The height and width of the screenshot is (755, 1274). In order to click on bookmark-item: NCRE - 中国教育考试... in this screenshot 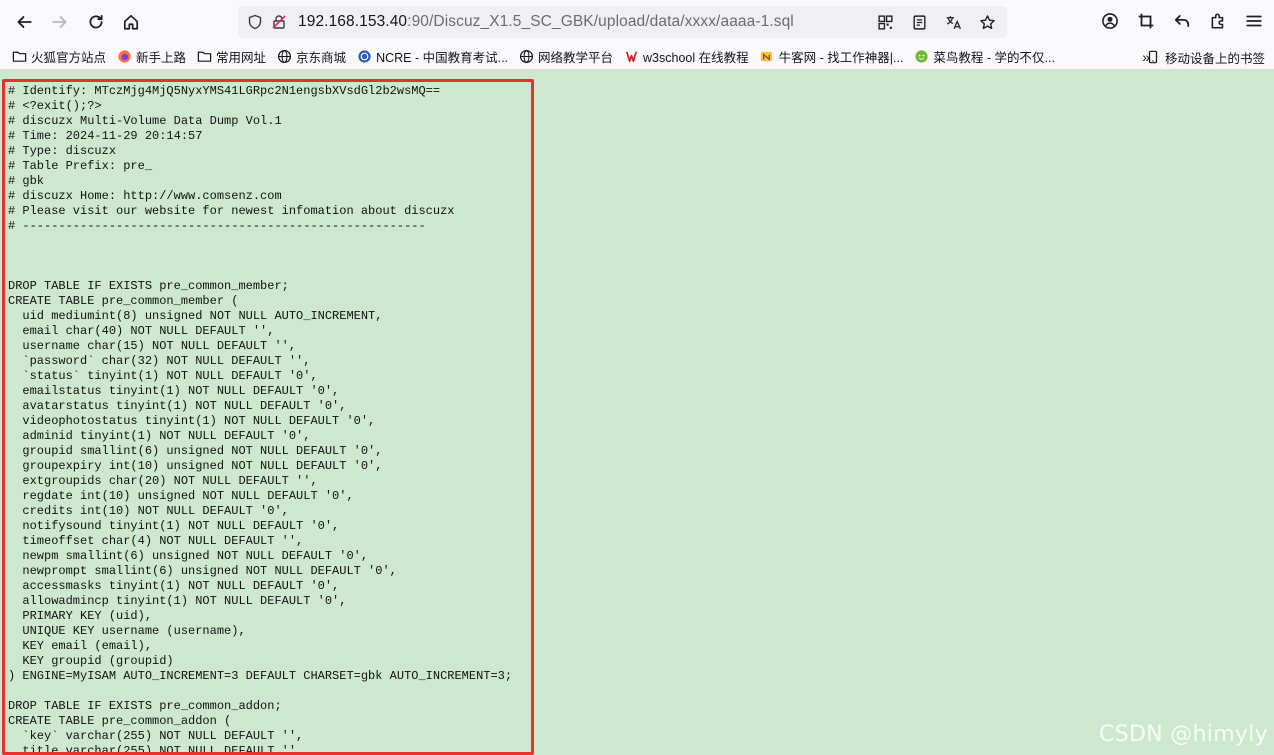, I will do `click(432, 56)`.